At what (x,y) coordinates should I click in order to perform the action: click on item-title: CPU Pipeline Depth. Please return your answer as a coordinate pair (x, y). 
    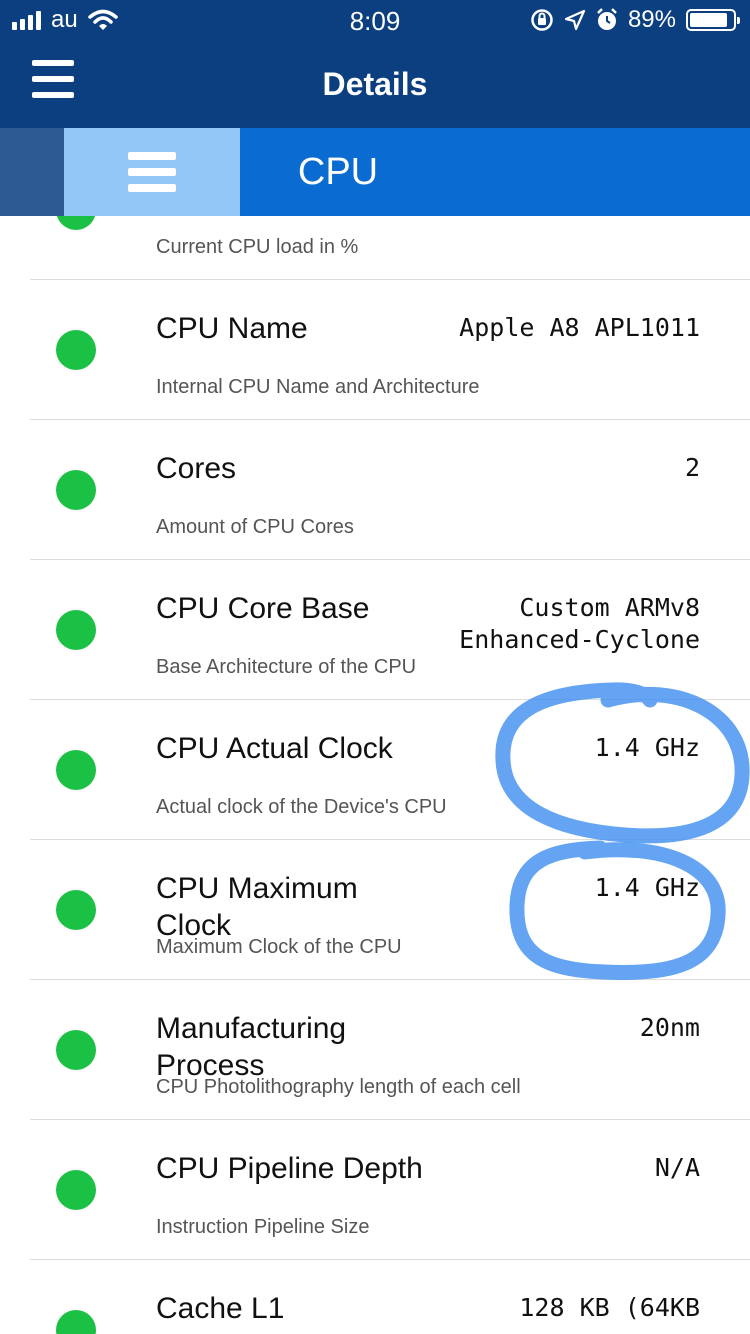
    Looking at the image, I should click on (289, 1168).